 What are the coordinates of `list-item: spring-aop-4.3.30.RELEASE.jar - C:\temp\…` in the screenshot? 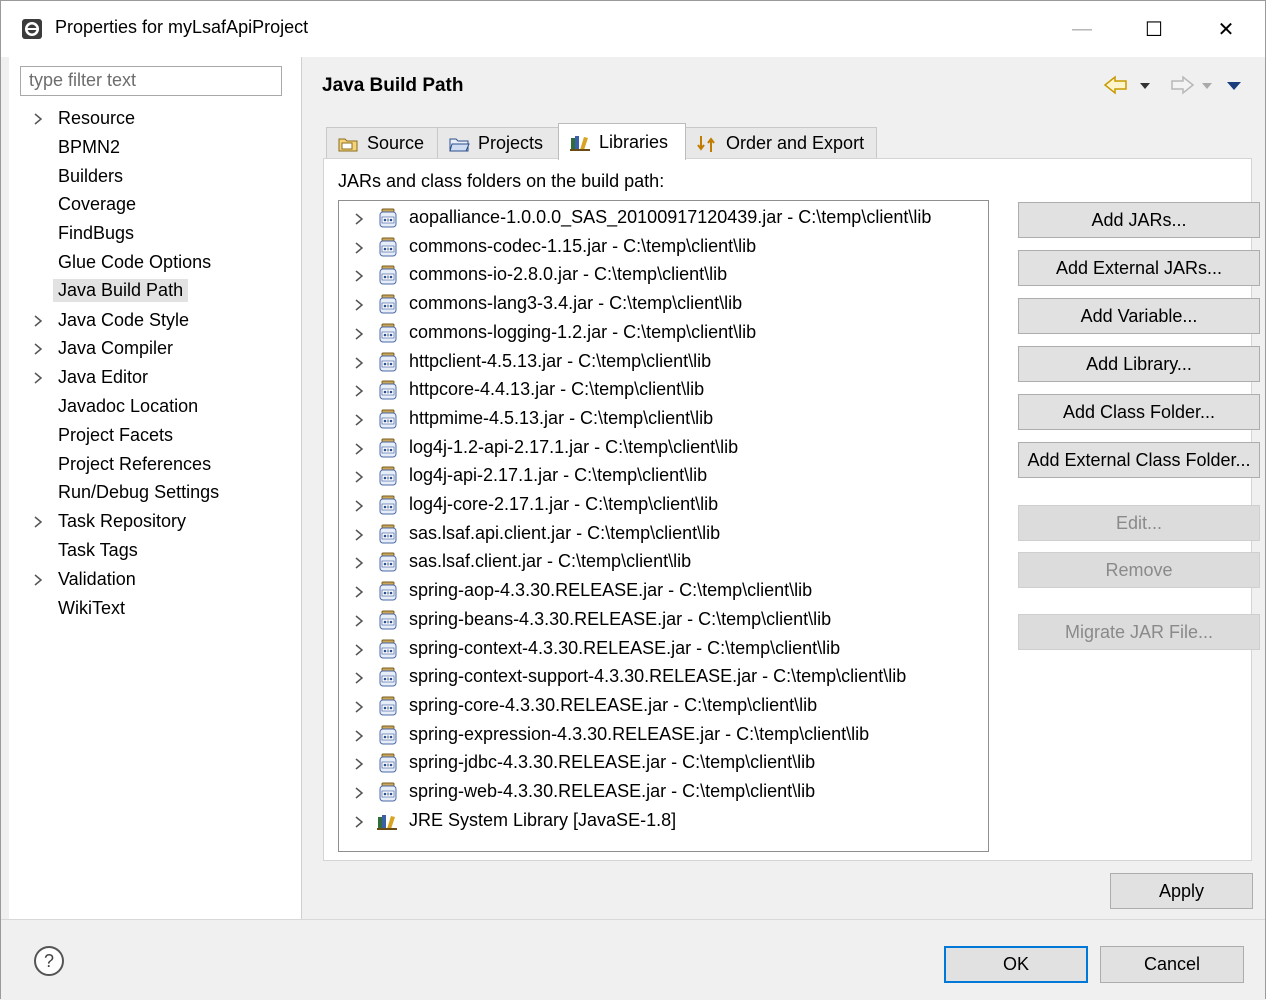 It's located at (663, 591).